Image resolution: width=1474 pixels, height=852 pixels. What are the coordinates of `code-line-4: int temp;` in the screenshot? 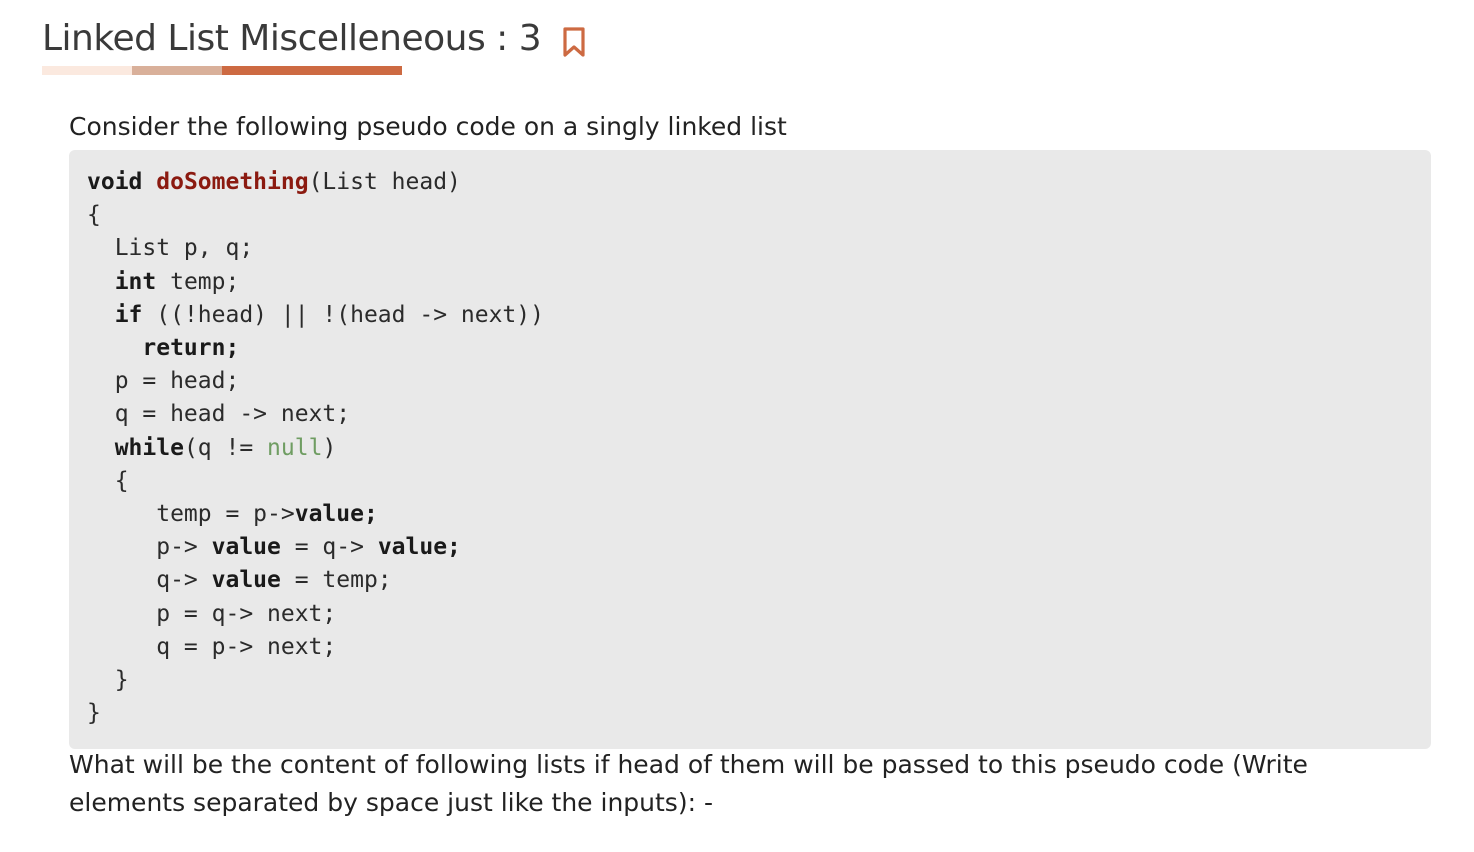 It's located at (759, 282).